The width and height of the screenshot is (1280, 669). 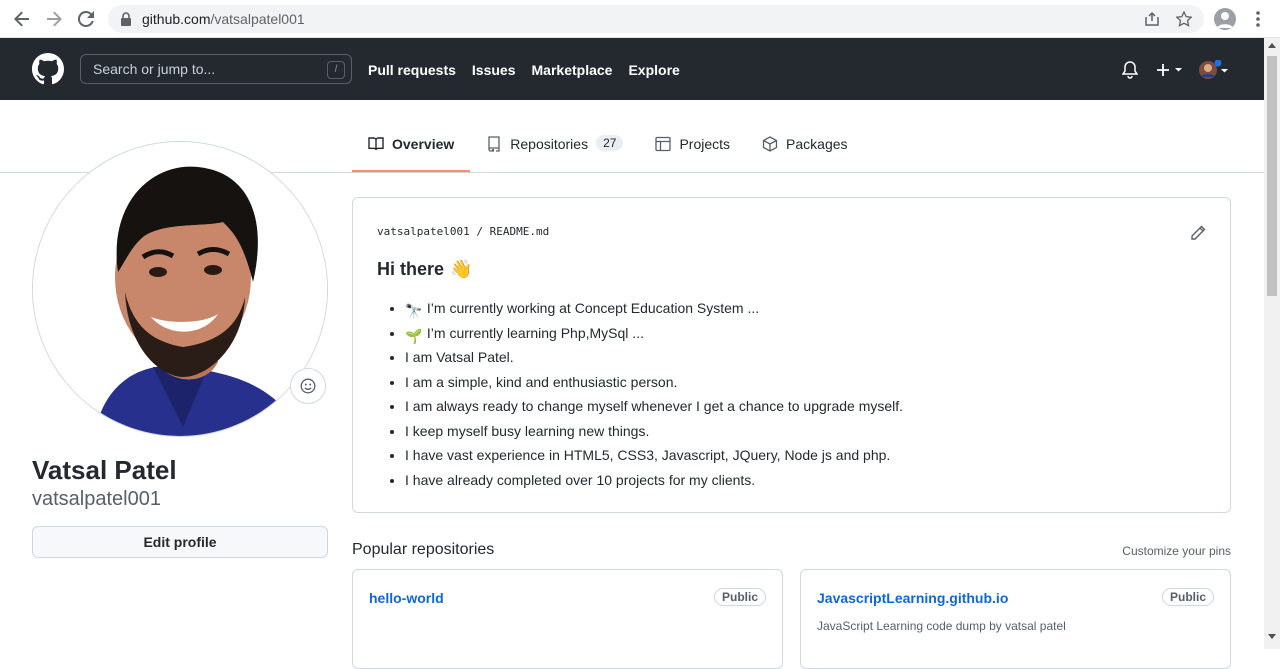 What do you see at coordinates (494, 144) in the screenshot?
I see `repo-icon` at bounding box center [494, 144].